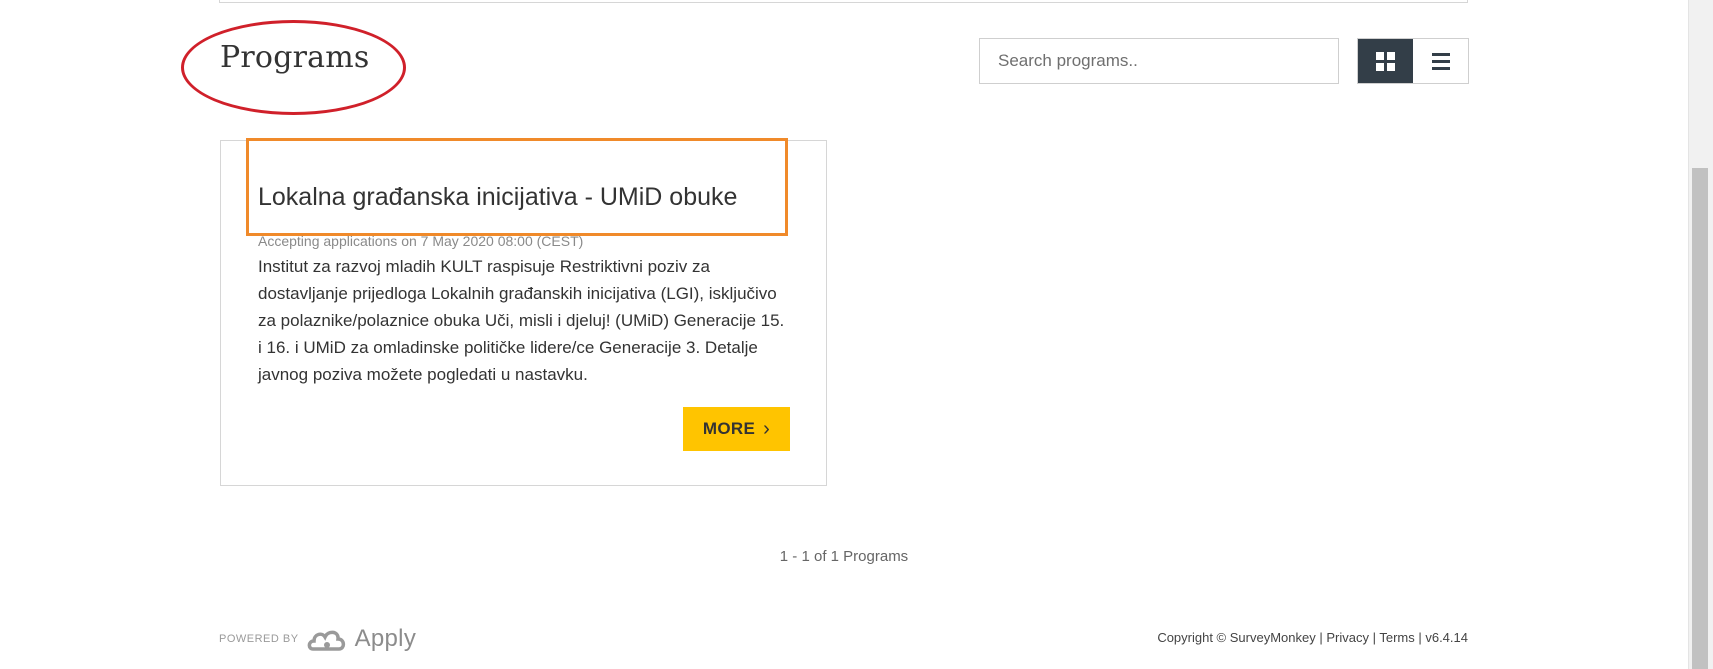 Image resolution: width=1713 pixels, height=669 pixels. I want to click on more-button-label: MORE, so click(729, 428).